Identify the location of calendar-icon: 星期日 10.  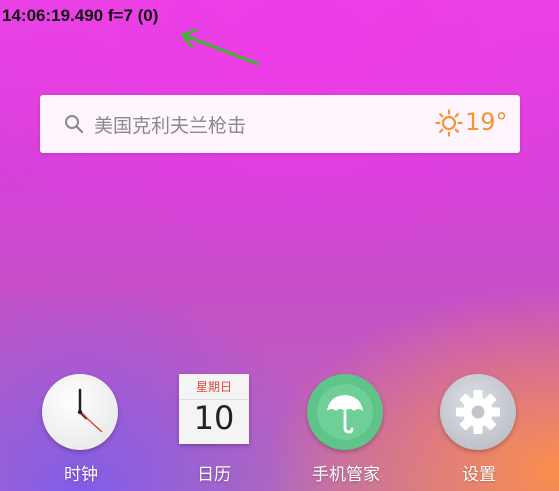
(214, 413).